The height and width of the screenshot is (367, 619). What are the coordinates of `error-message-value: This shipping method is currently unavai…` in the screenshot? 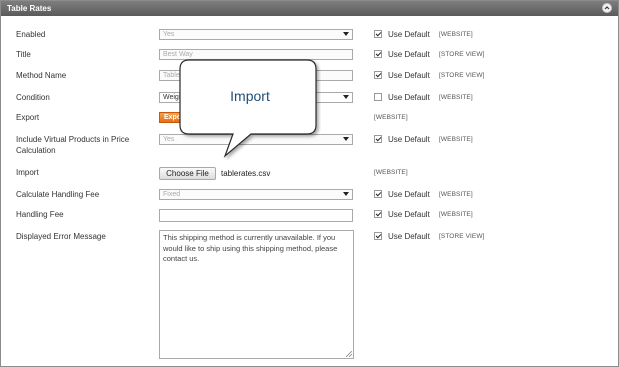 It's located at (250, 248).